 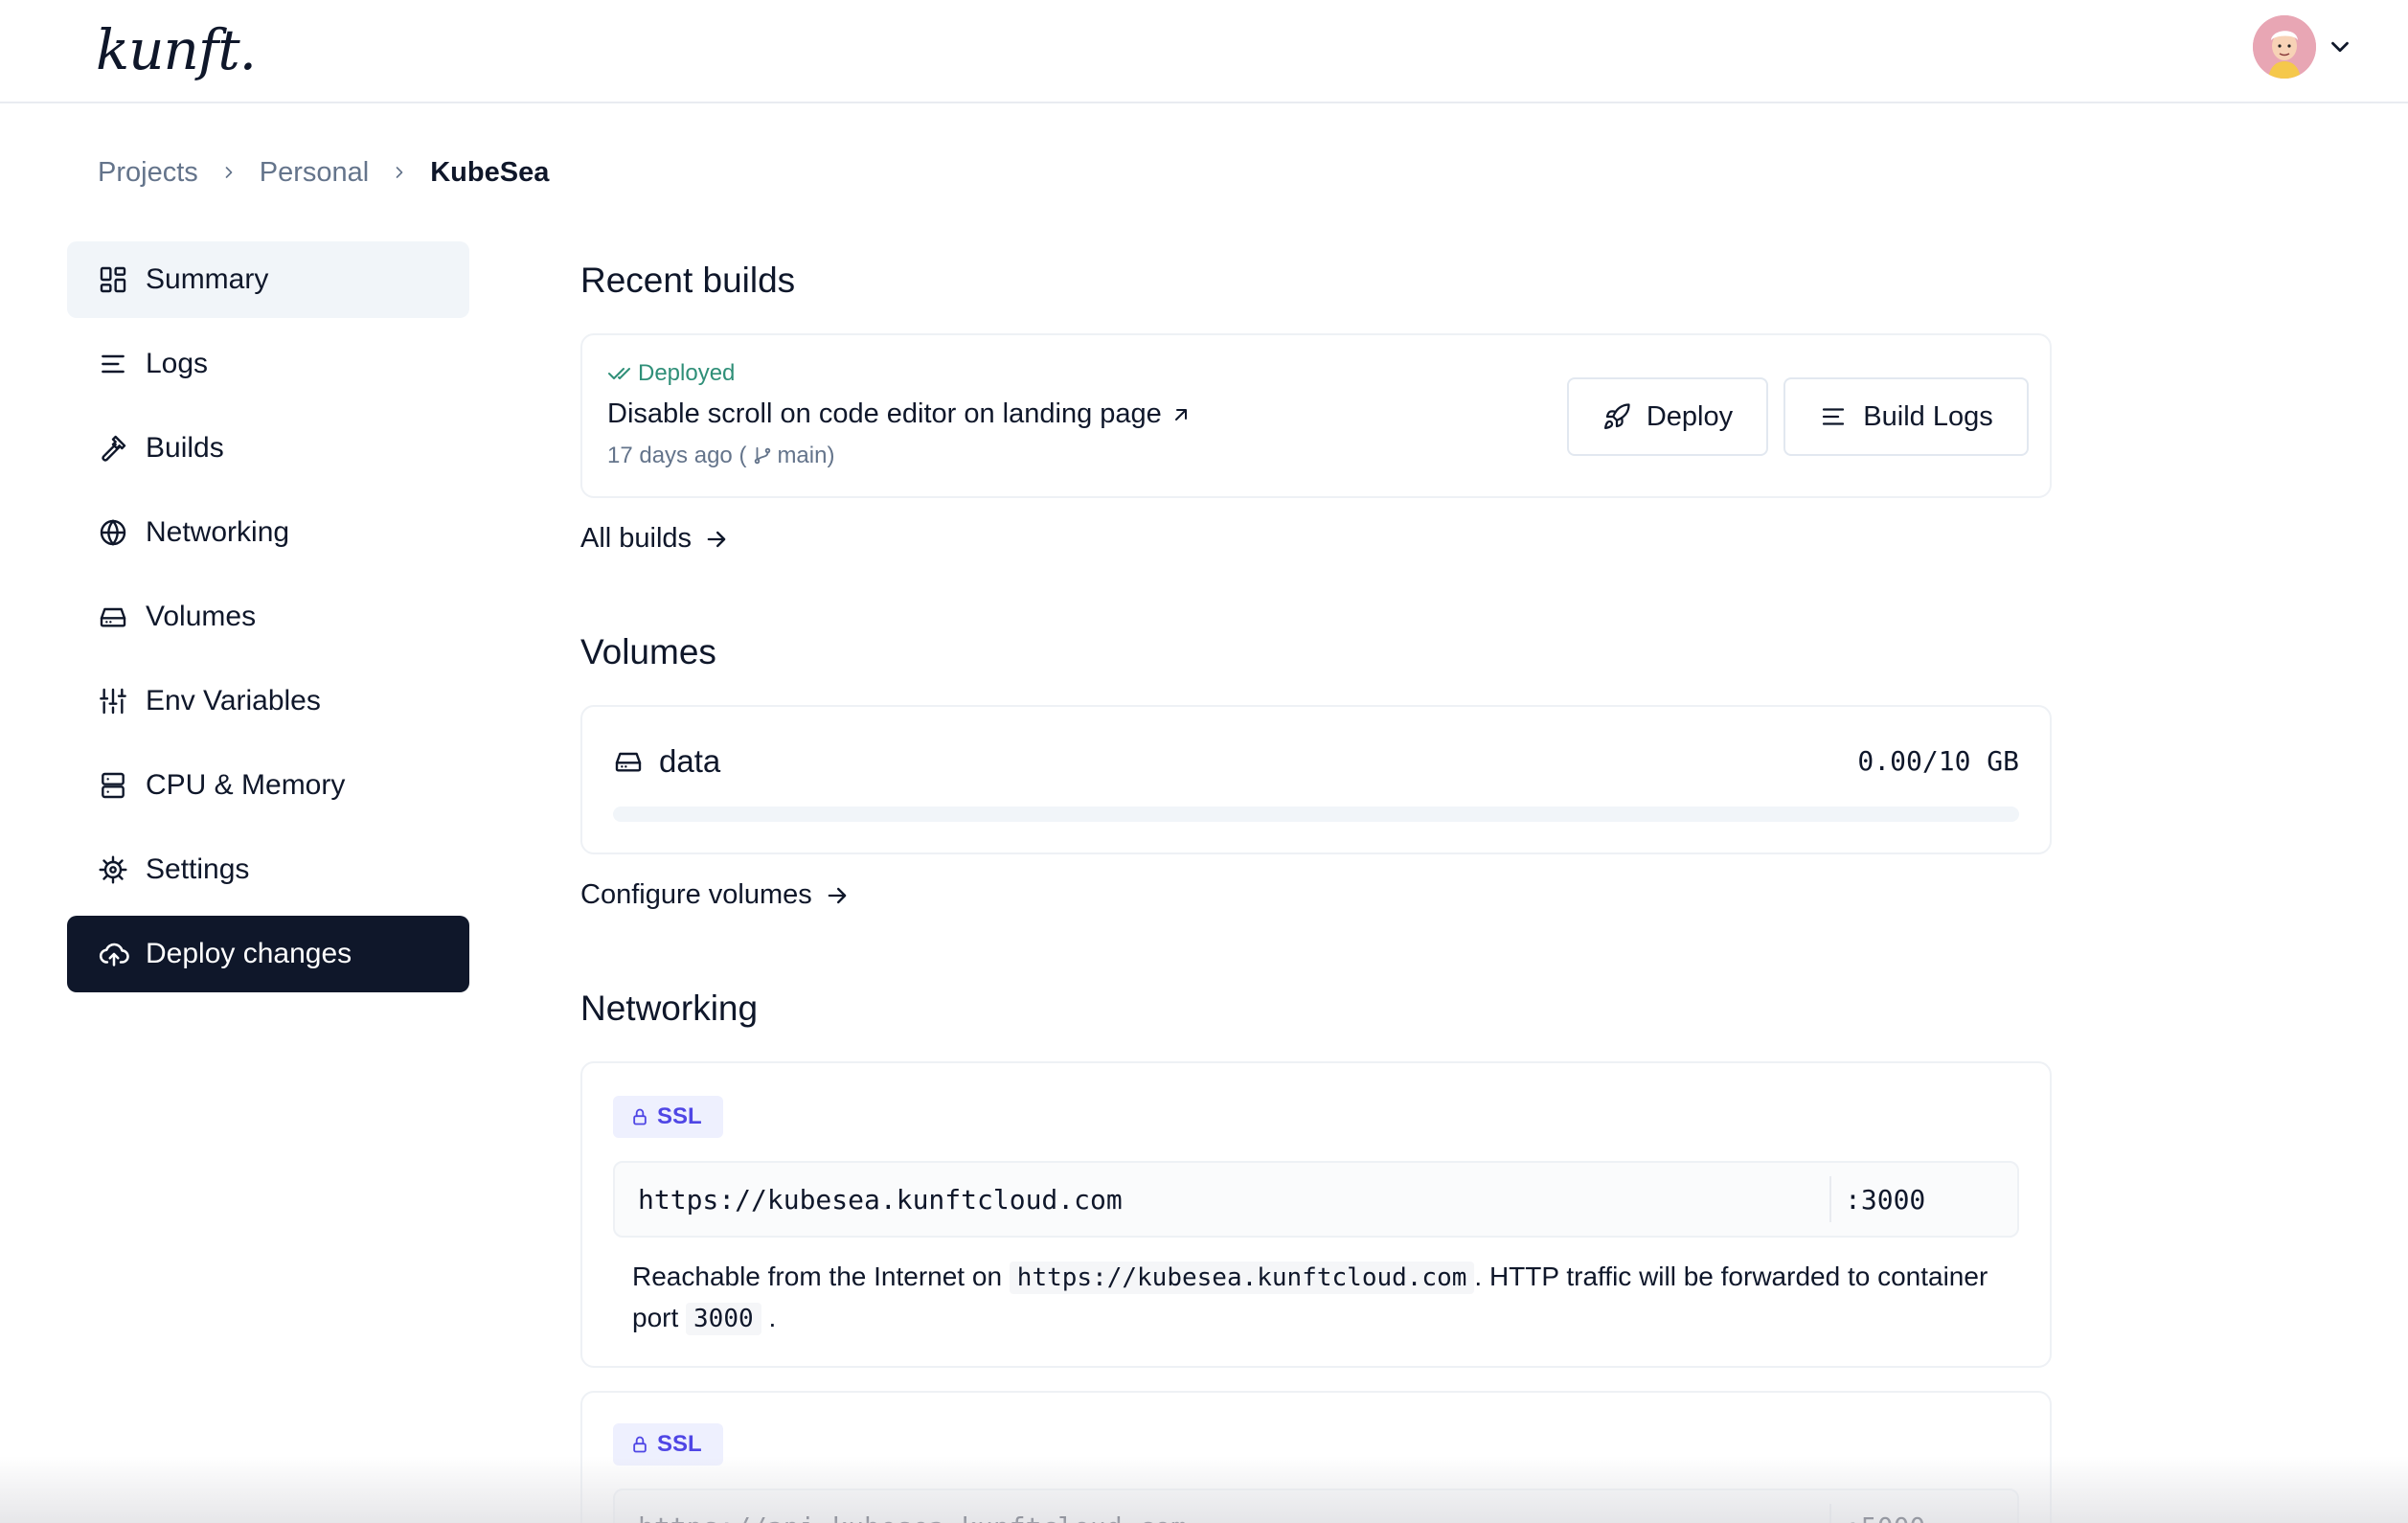 I want to click on desc-suffix: ., so click(x=772, y=1317).